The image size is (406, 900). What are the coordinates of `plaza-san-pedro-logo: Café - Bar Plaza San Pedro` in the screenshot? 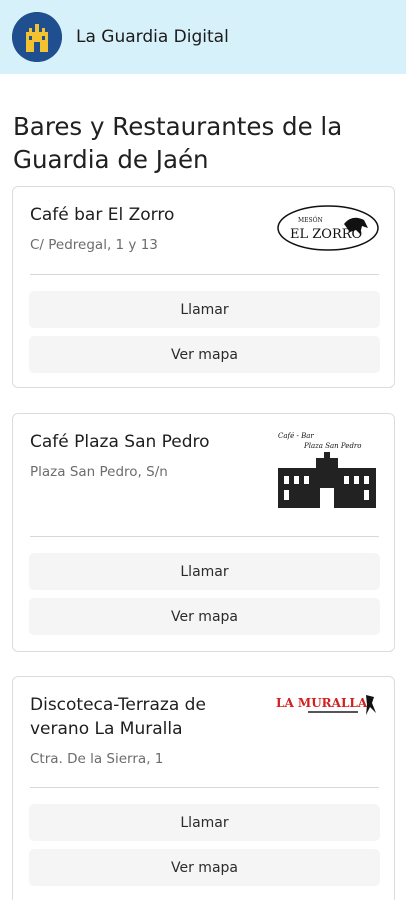 It's located at (328, 473).